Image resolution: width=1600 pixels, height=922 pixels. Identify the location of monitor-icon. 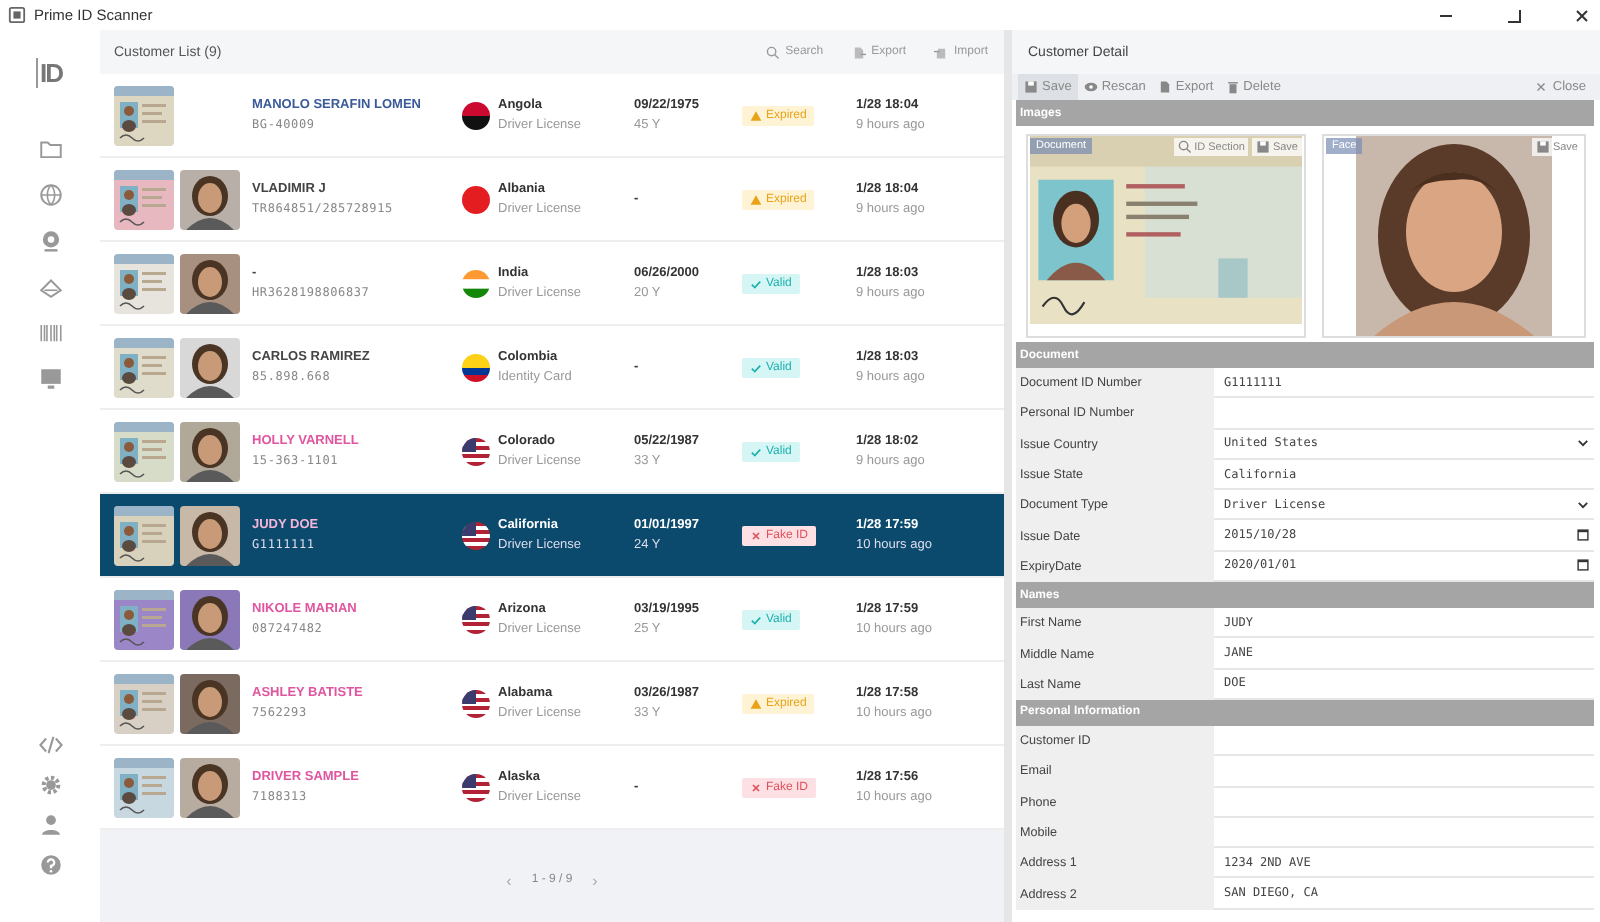
(50, 379).